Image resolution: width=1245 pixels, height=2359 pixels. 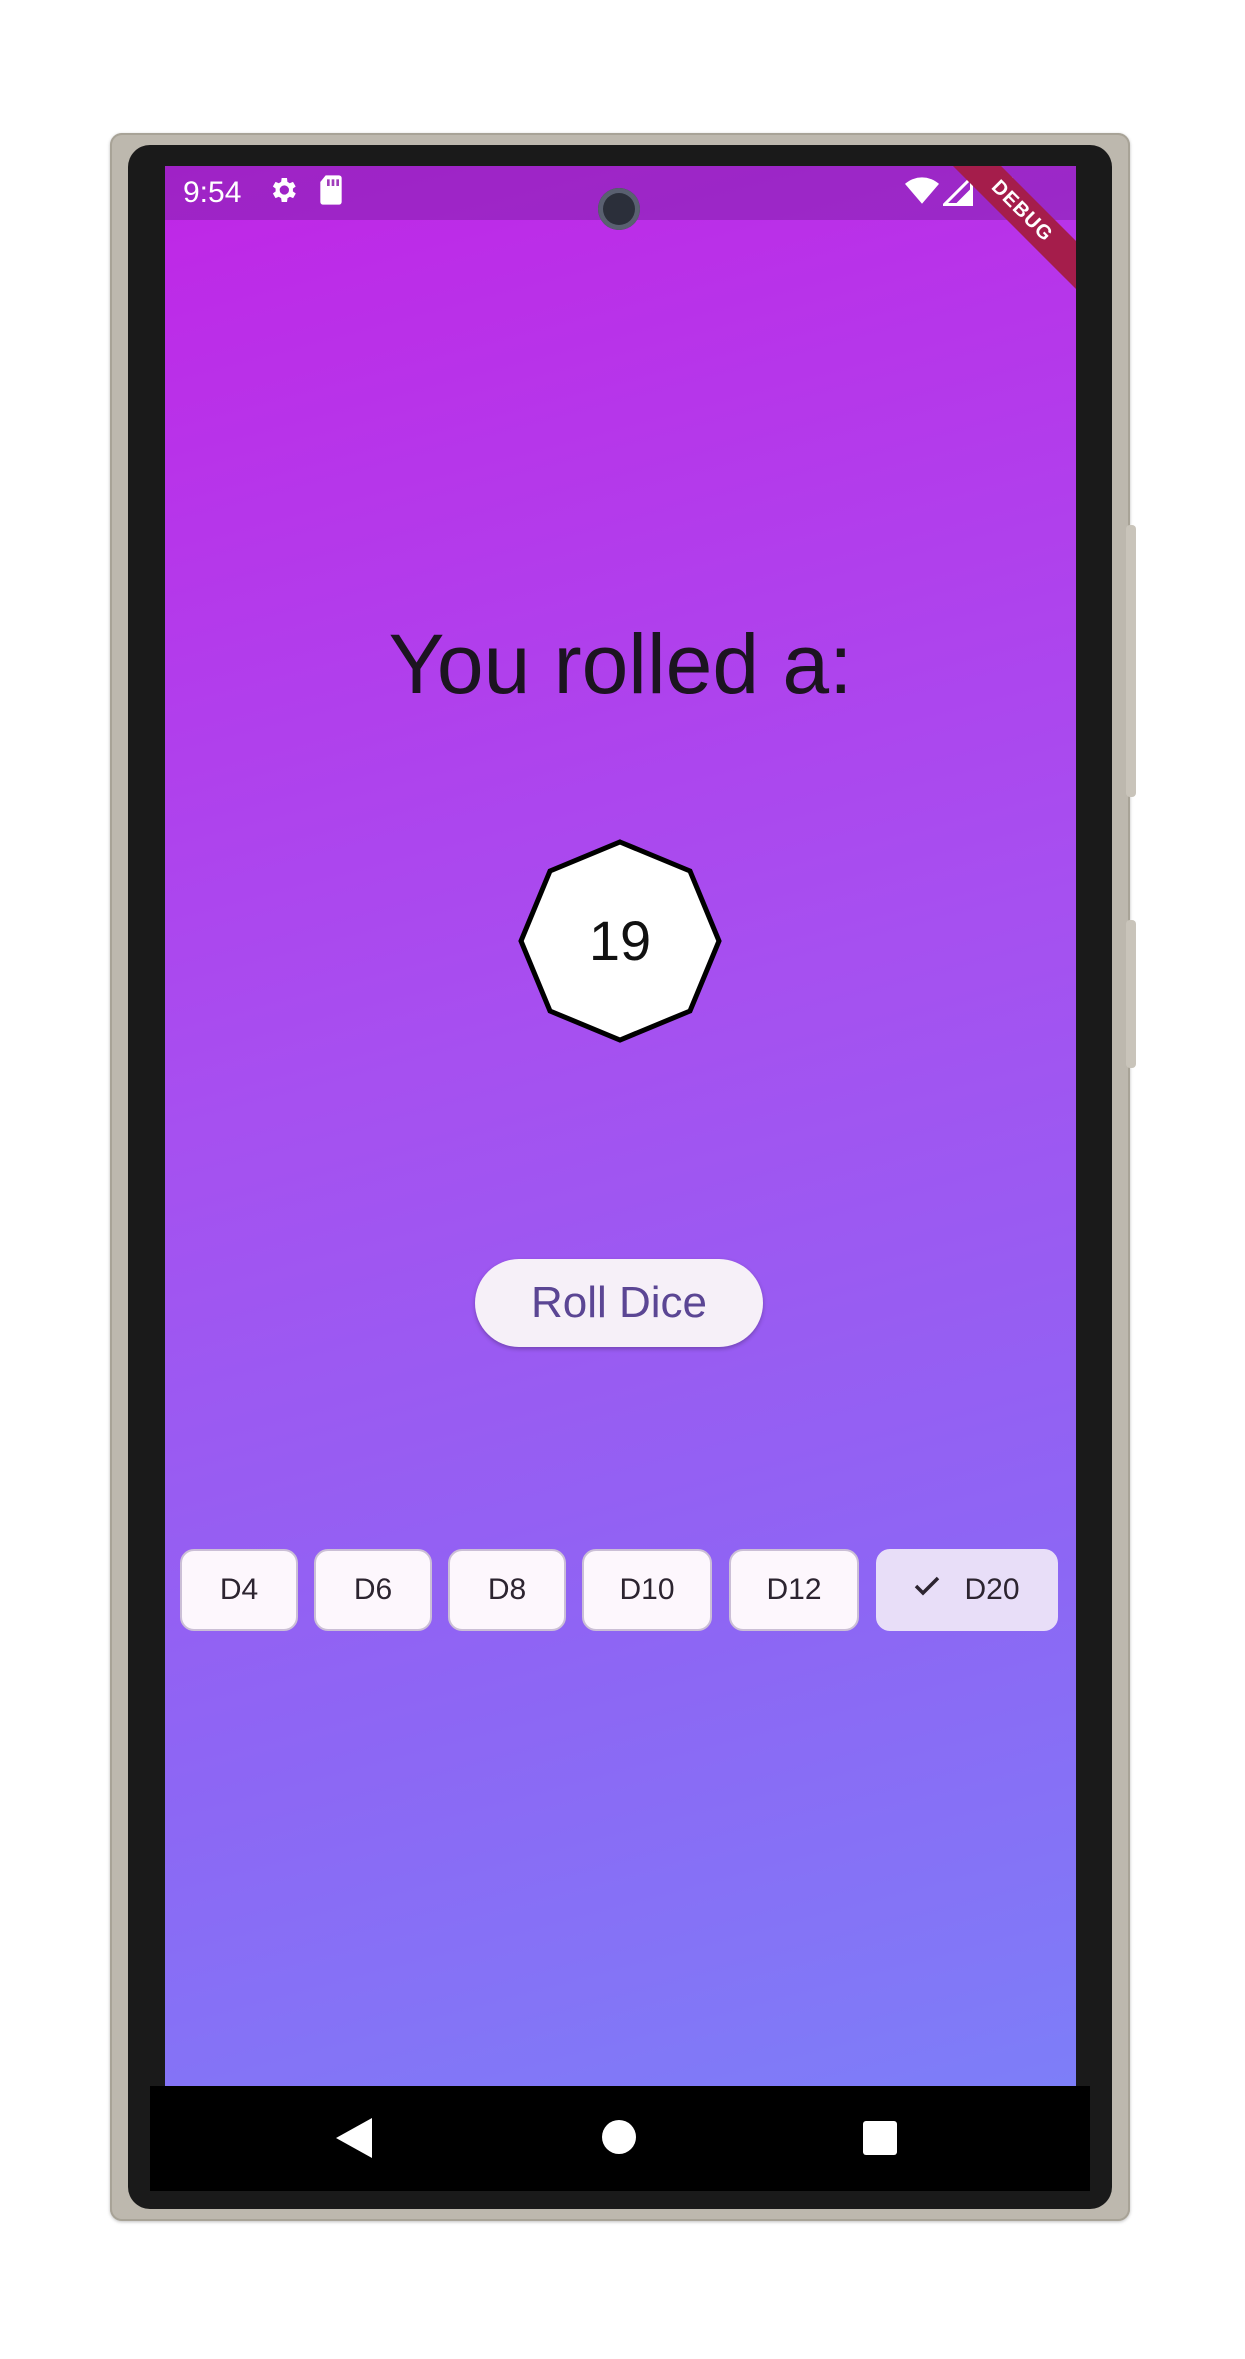 I want to click on dice-chip-d20: D20, so click(x=967, y=1590).